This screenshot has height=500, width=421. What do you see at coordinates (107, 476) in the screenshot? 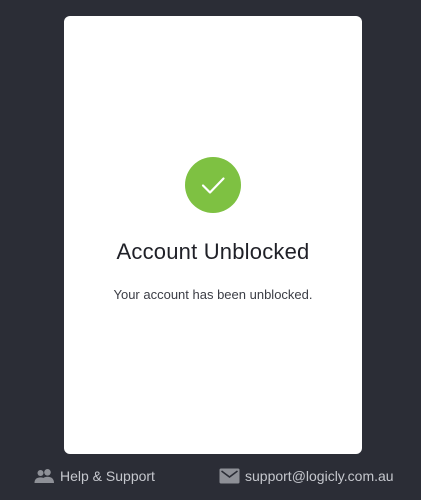
I see `help-support-label: Help & Support` at bounding box center [107, 476].